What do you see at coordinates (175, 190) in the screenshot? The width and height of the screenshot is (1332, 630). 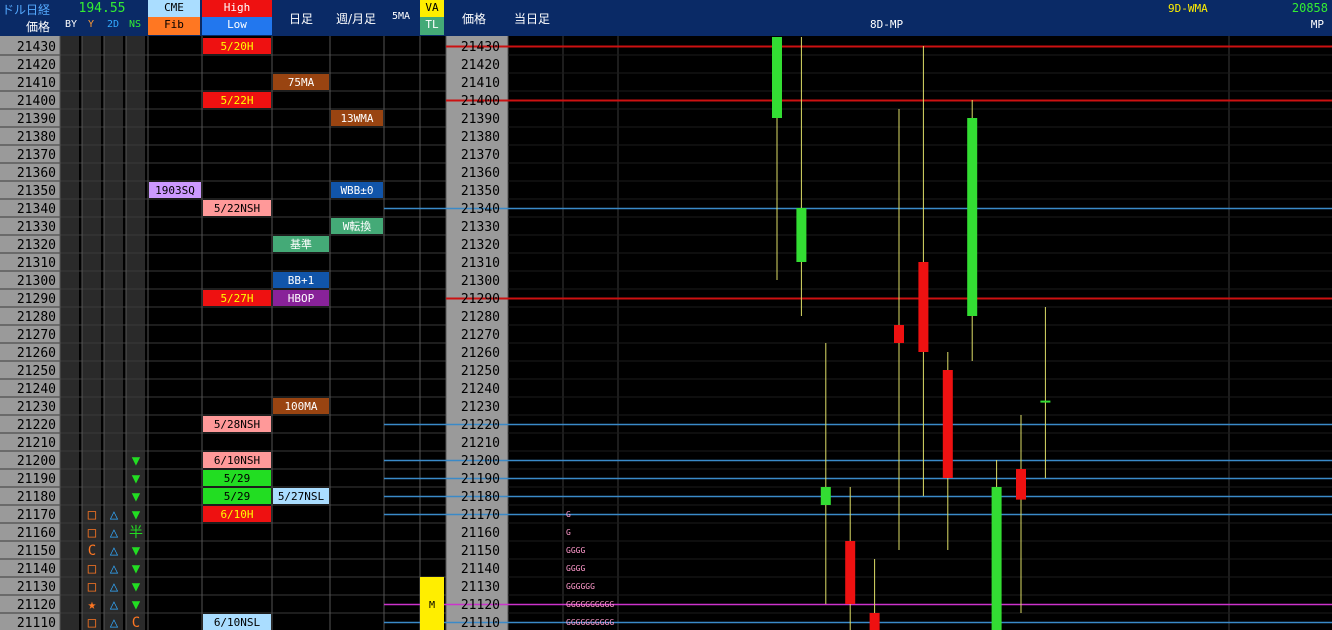 I see `cme-label-text: 1903SQ` at bounding box center [175, 190].